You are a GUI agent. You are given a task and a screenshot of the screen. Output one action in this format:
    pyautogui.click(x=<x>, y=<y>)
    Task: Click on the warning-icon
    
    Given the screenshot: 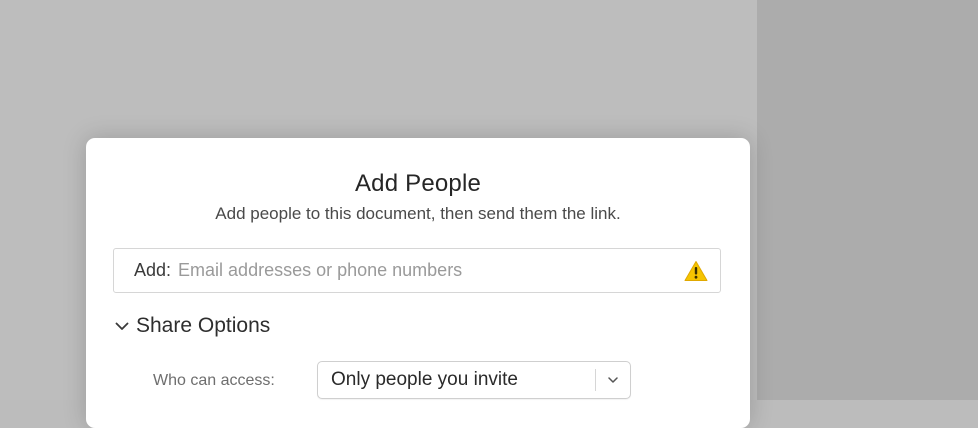 What is the action you would take?
    pyautogui.click(x=696, y=271)
    